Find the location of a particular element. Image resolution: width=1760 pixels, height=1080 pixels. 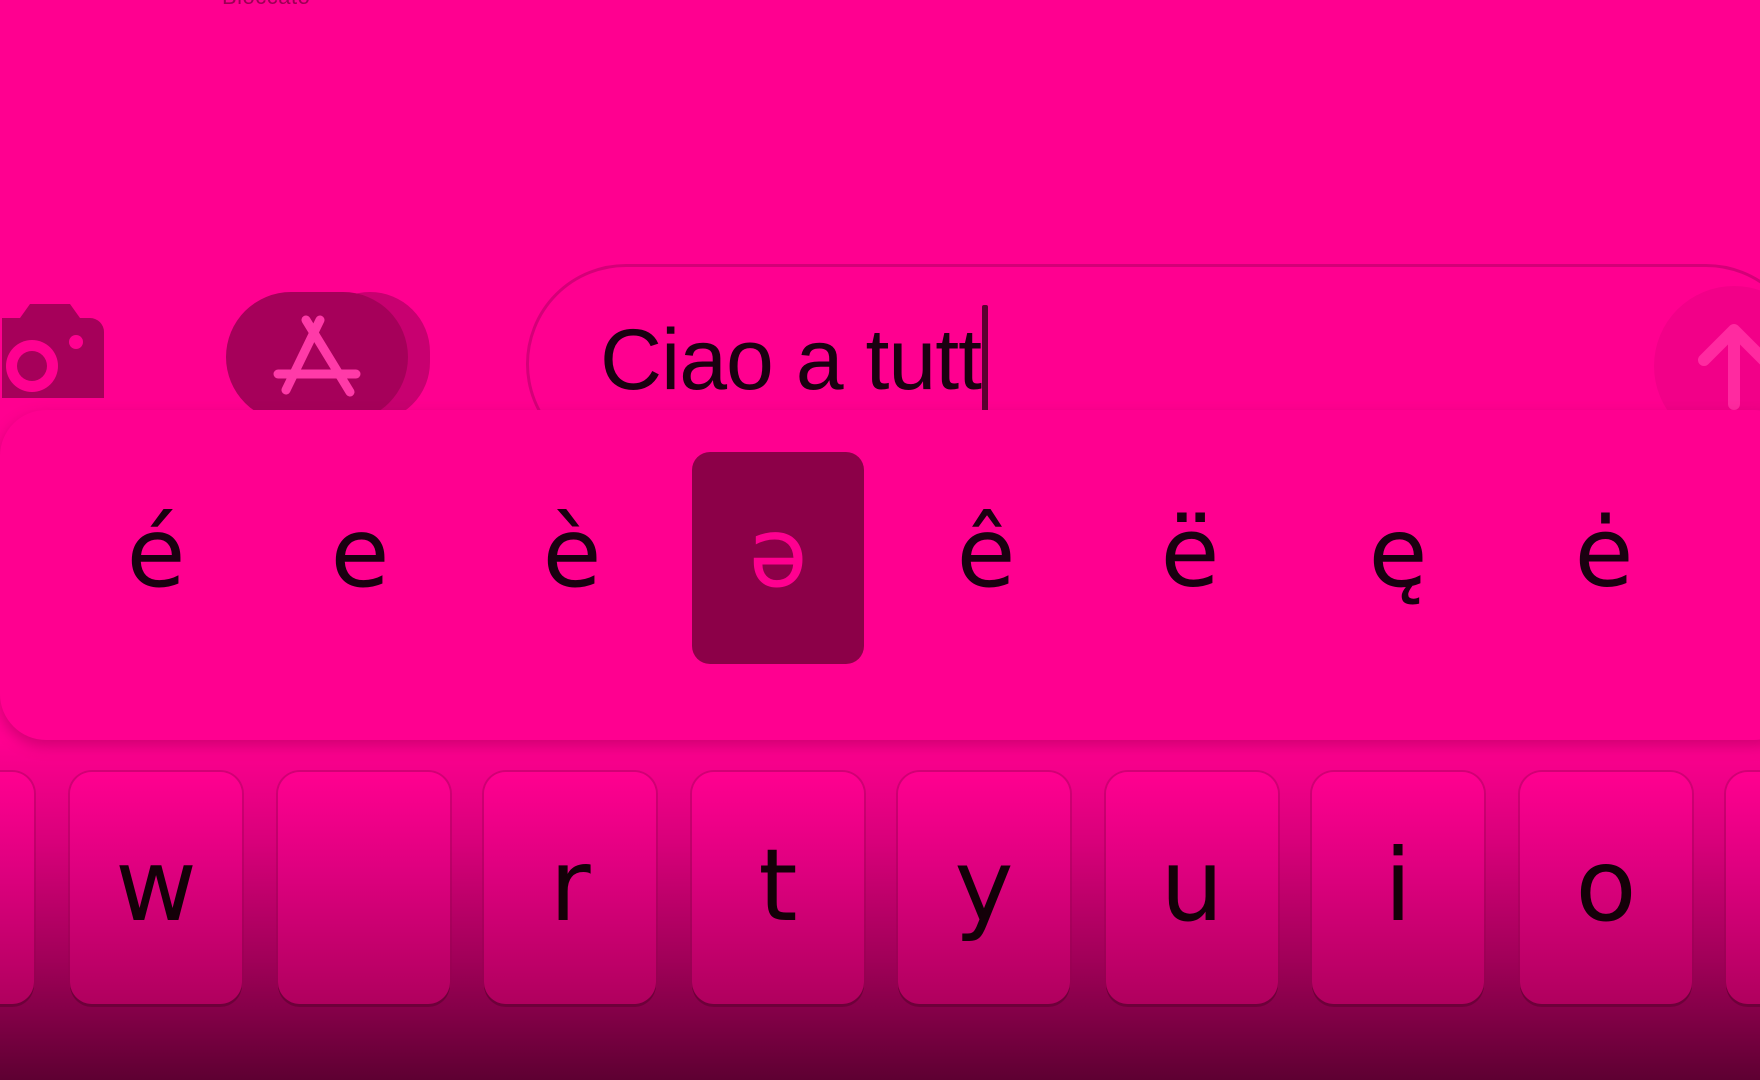

accent-option: e is located at coordinates (360, 558).